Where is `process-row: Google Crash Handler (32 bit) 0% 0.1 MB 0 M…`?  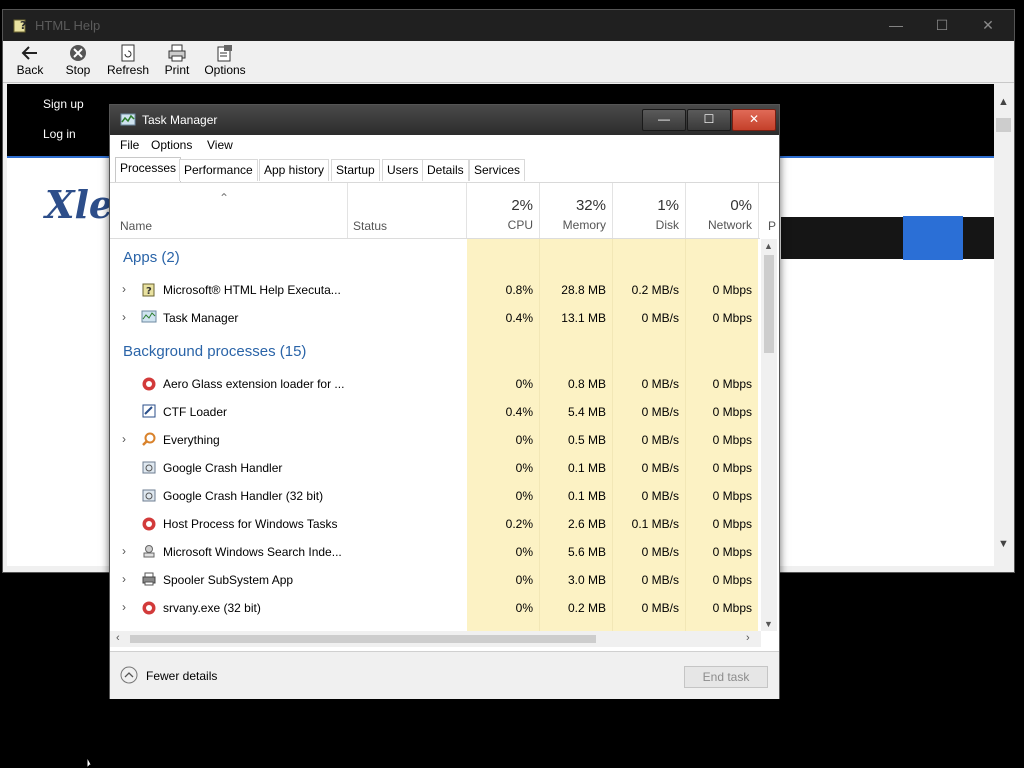
process-row: Google Crash Handler (32 bit) 0% 0.1 MB 0 M… is located at coordinates (435, 496).